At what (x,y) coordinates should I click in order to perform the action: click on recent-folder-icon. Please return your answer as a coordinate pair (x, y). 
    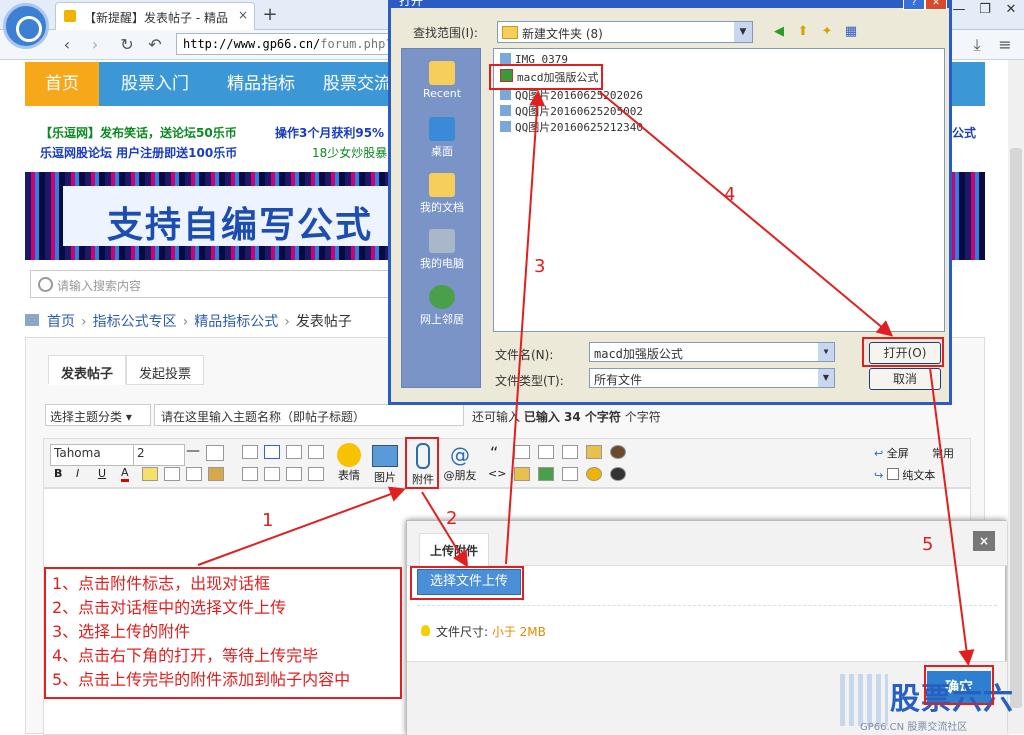
    Looking at the image, I should click on (442, 73).